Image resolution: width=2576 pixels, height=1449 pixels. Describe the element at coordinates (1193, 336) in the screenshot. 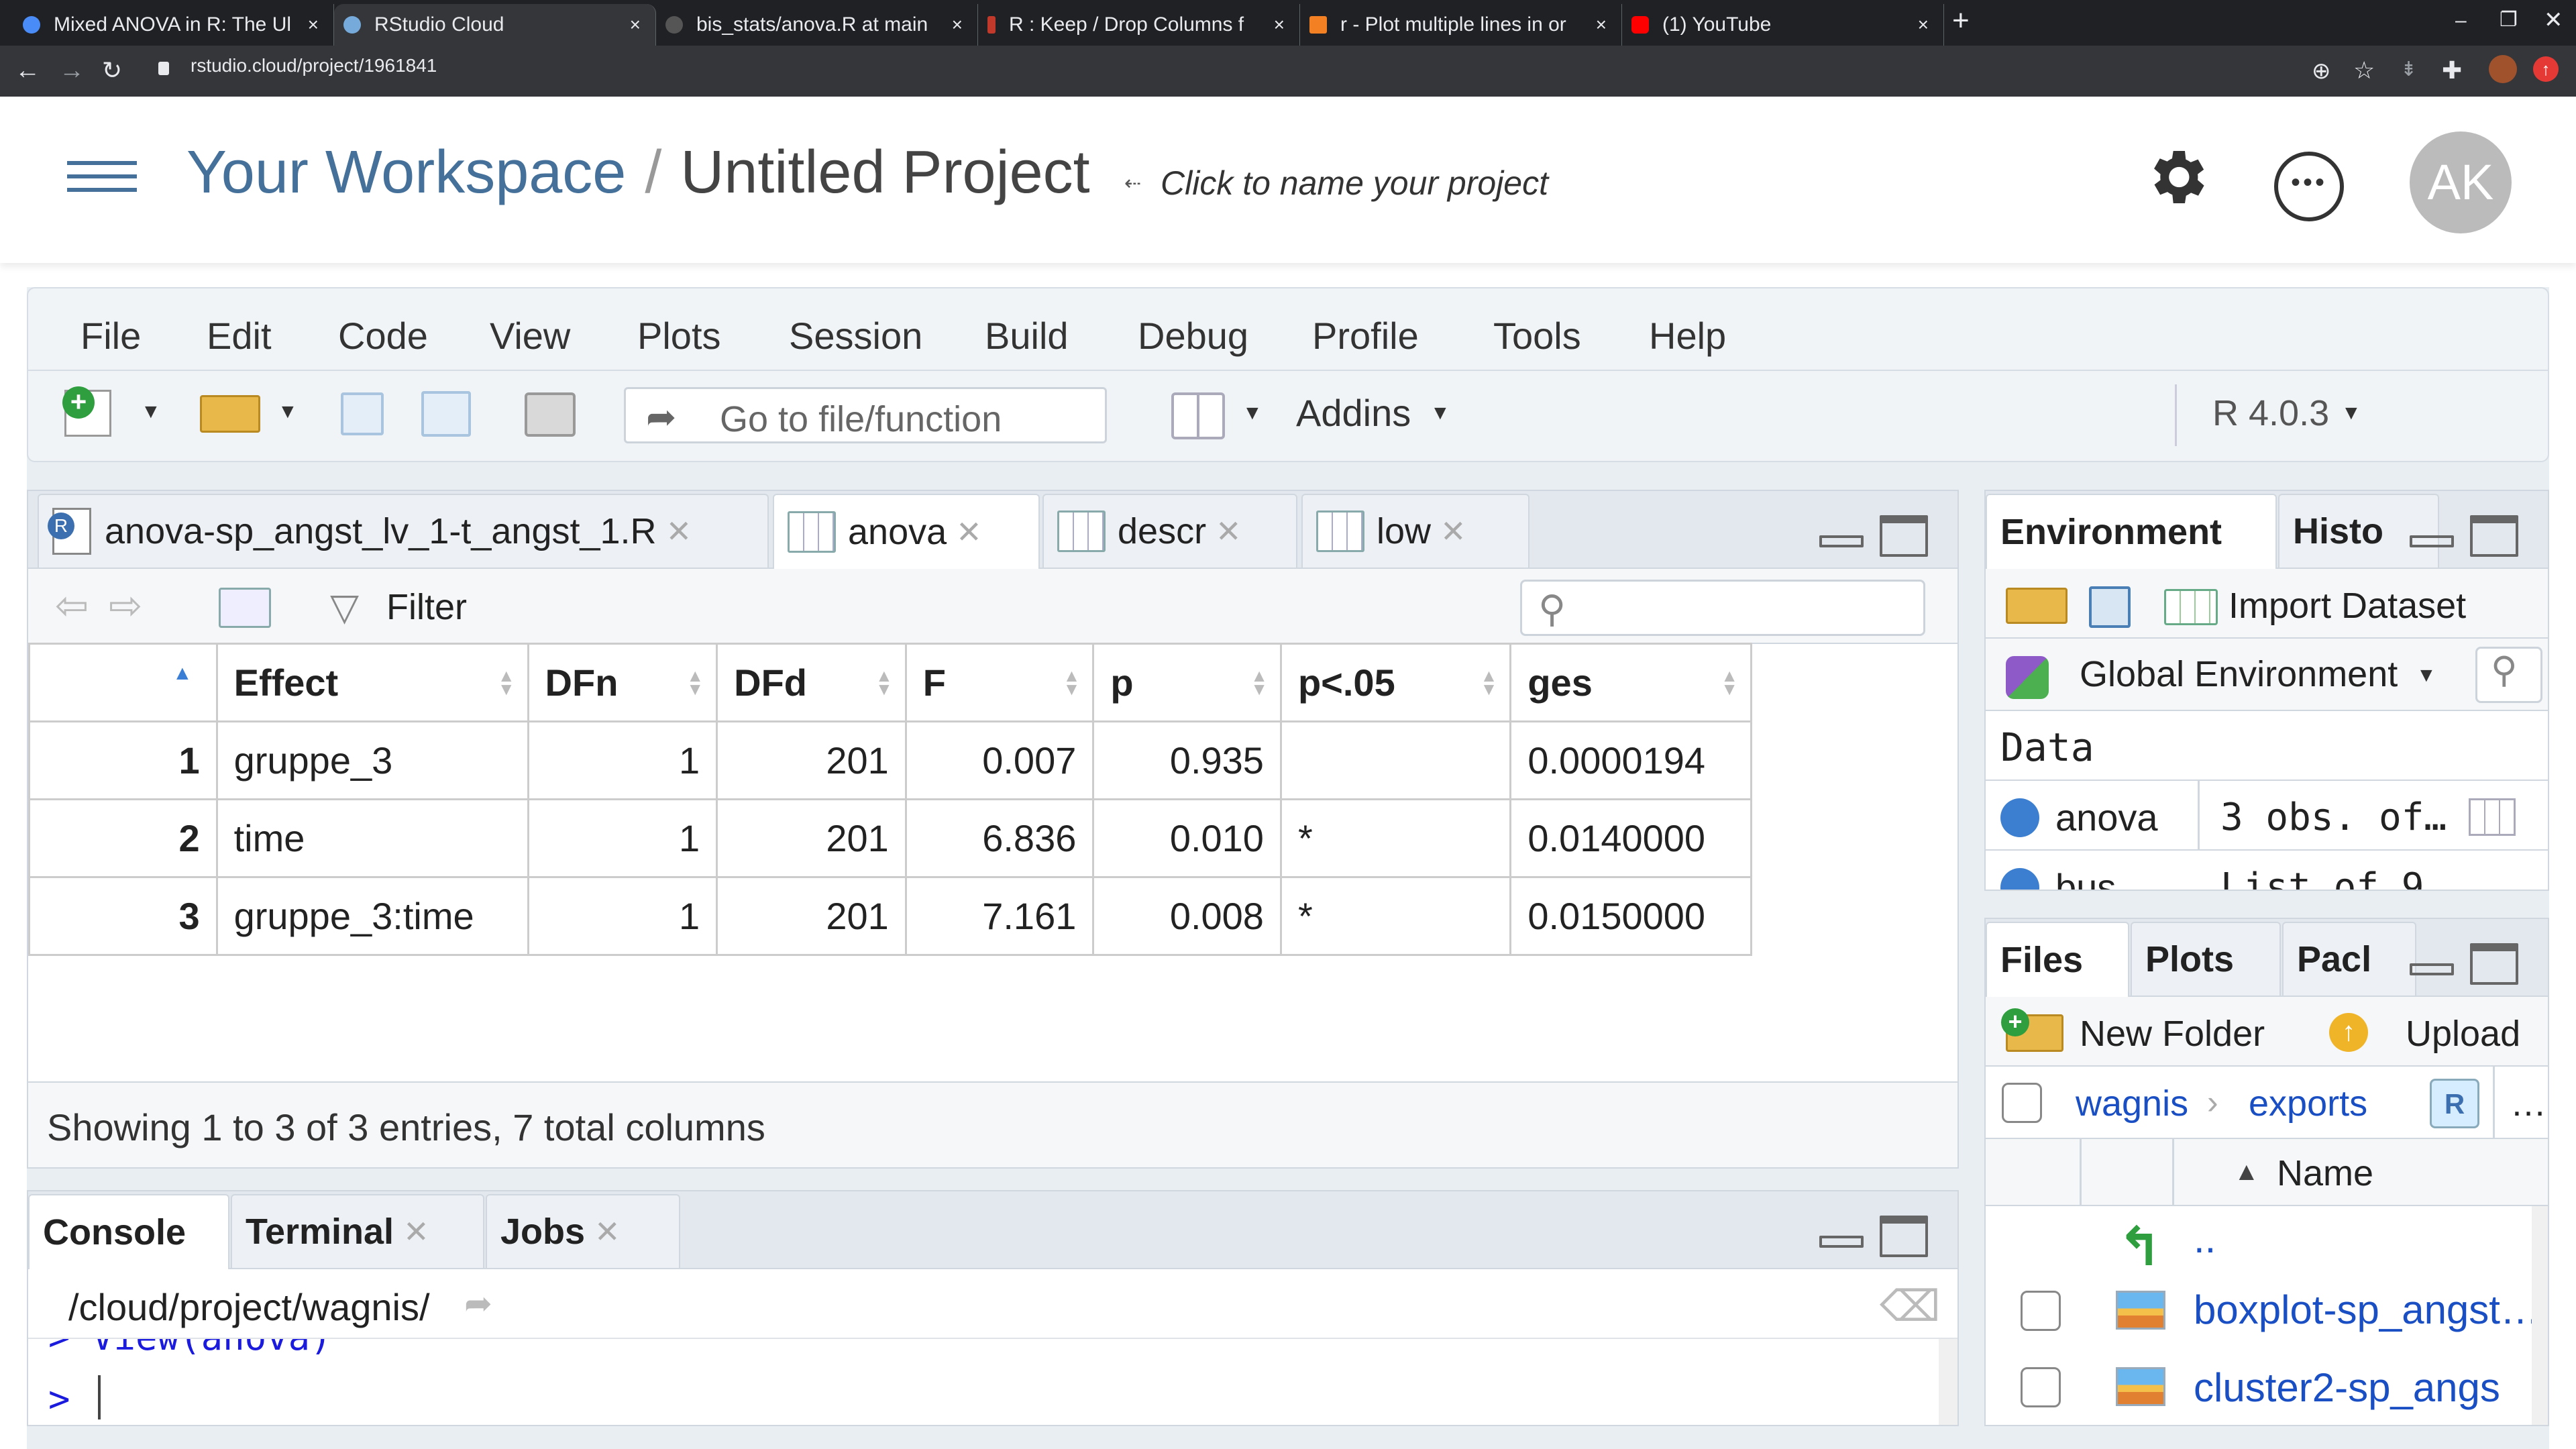

I see `menu-debug: Debug` at that location.